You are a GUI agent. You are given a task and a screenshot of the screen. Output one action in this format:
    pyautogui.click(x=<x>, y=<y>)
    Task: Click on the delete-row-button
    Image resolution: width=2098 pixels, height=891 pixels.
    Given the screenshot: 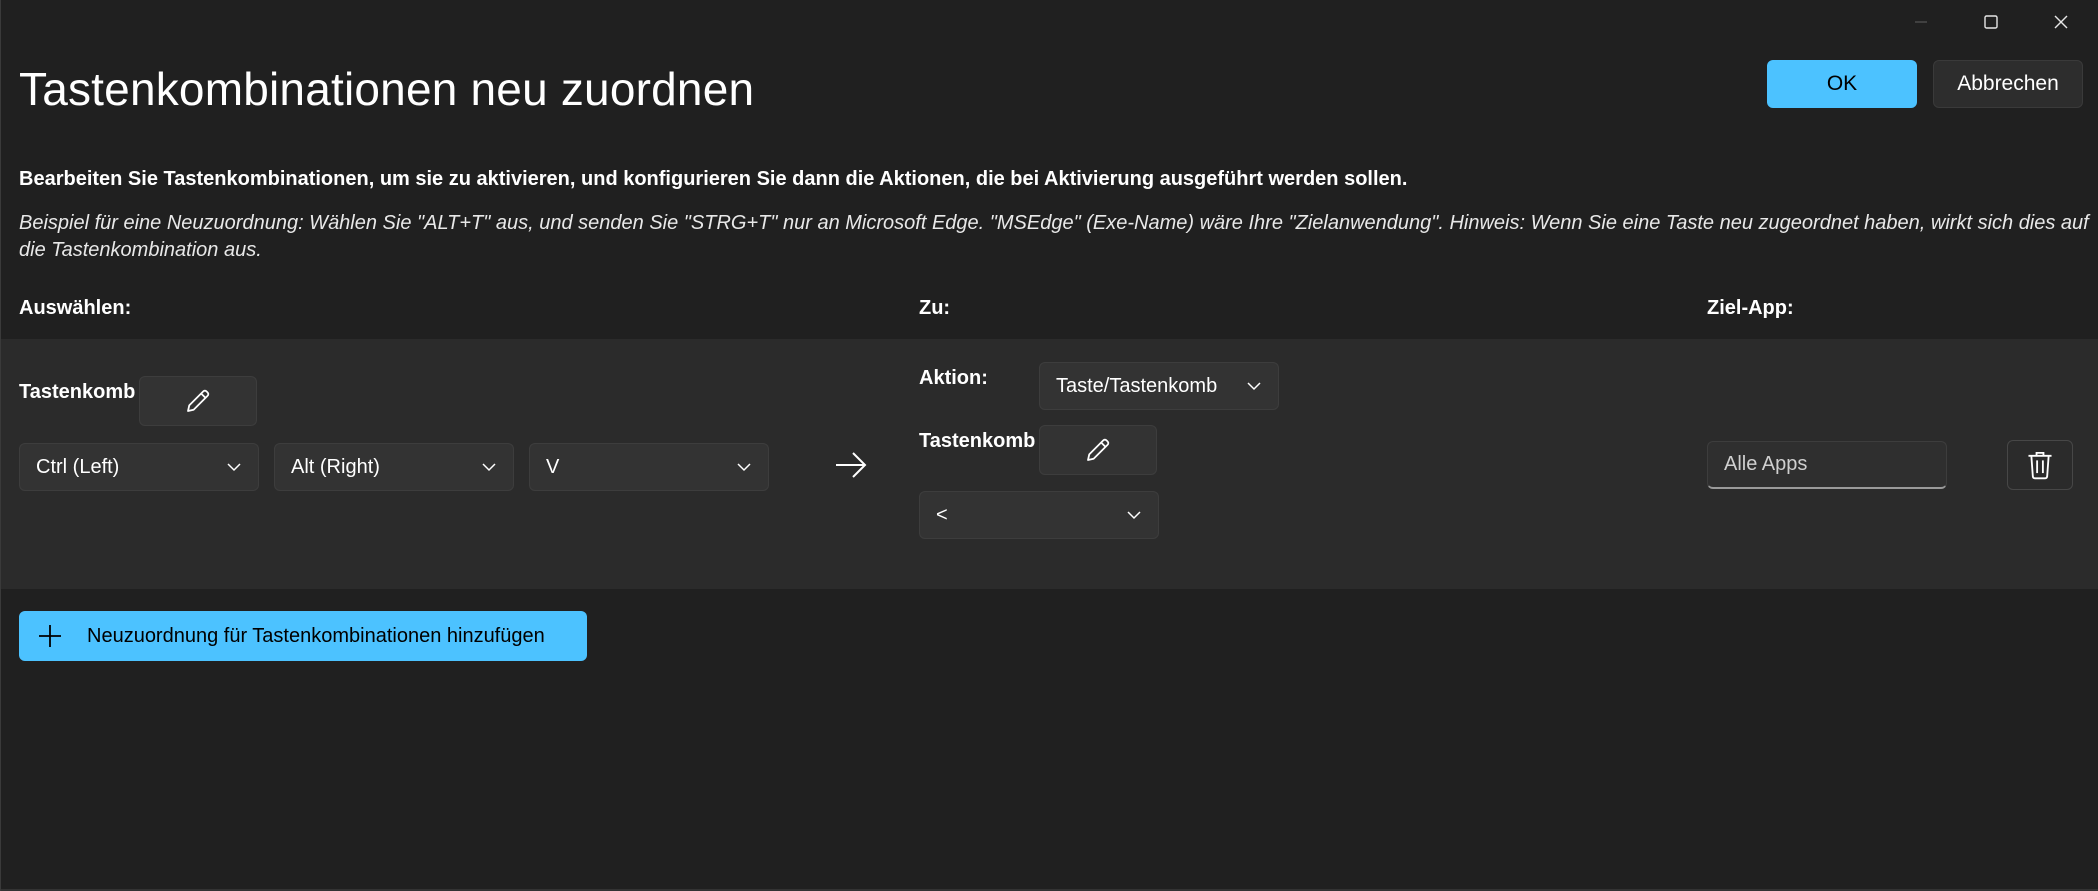 What is the action you would take?
    pyautogui.click(x=2040, y=465)
    